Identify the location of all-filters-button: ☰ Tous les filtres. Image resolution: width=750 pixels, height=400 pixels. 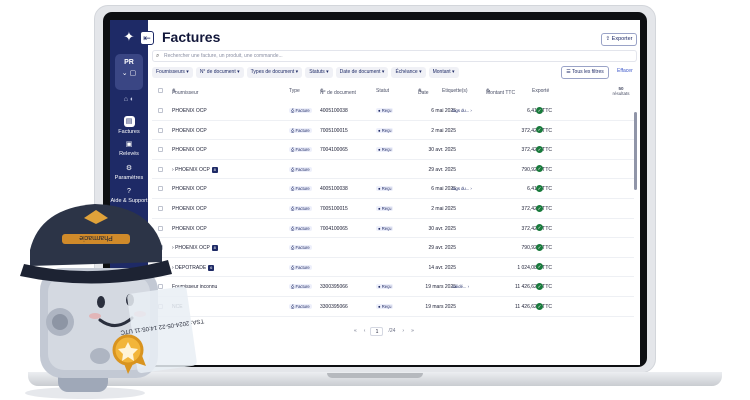
(585, 72).